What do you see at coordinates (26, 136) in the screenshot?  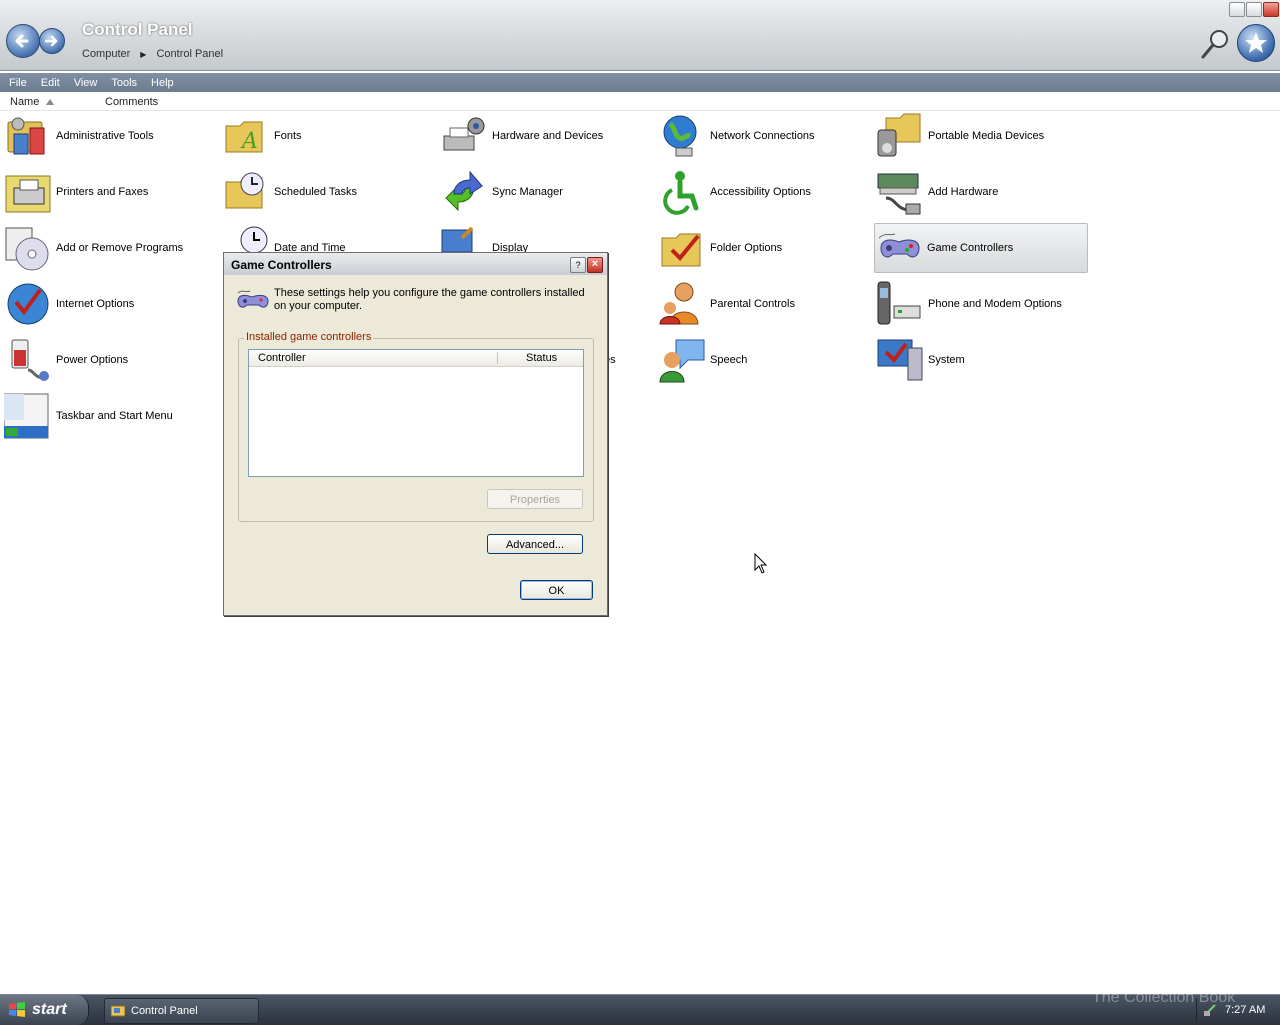 I see `administrative-tools-icon` at bounding box center [26, 136].